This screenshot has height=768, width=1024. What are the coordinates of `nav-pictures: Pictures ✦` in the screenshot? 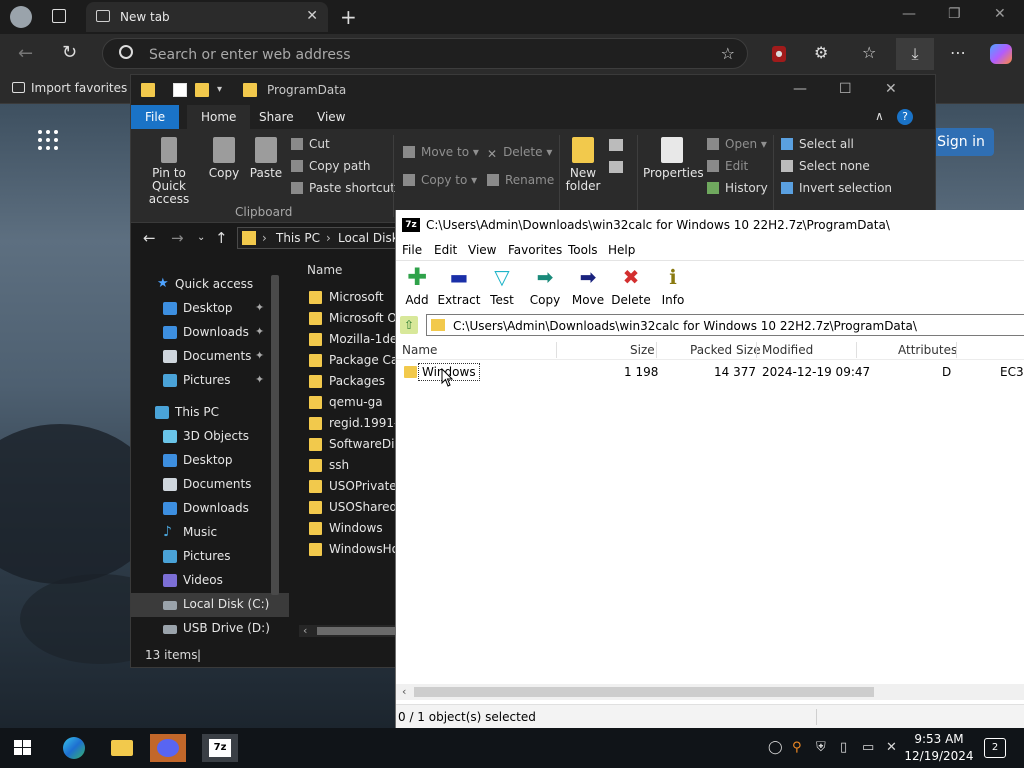 It's located at (210, 381).